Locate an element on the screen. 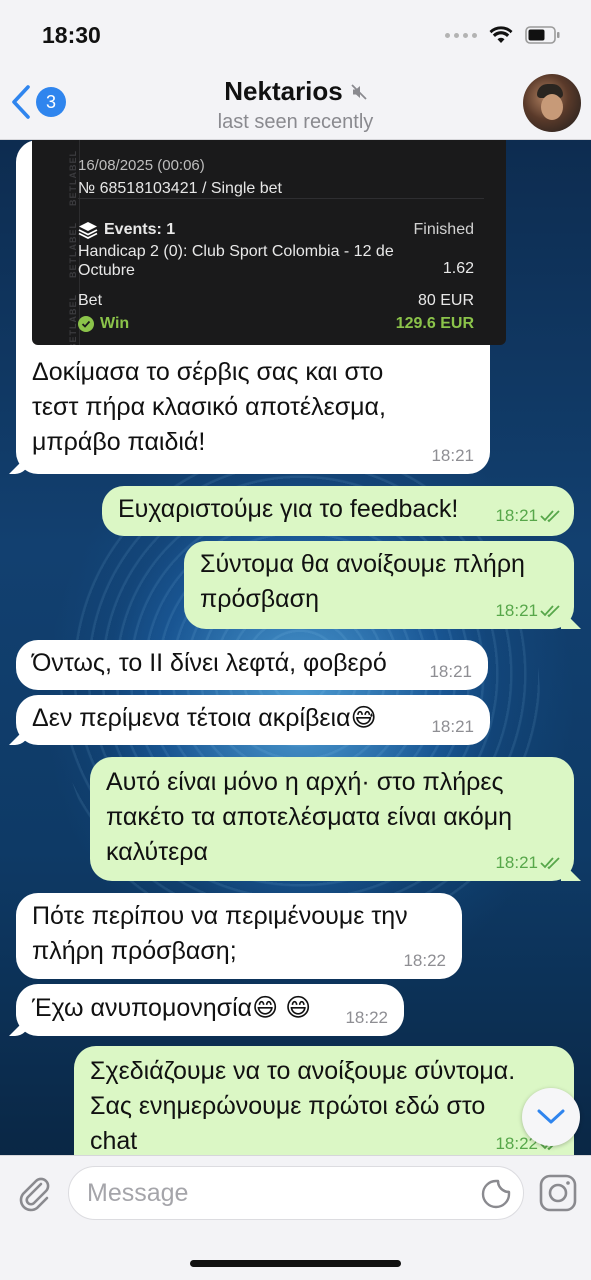 The width and height of the screenshot is (591, 1280). message-input is located at coordinates (277, 1193).